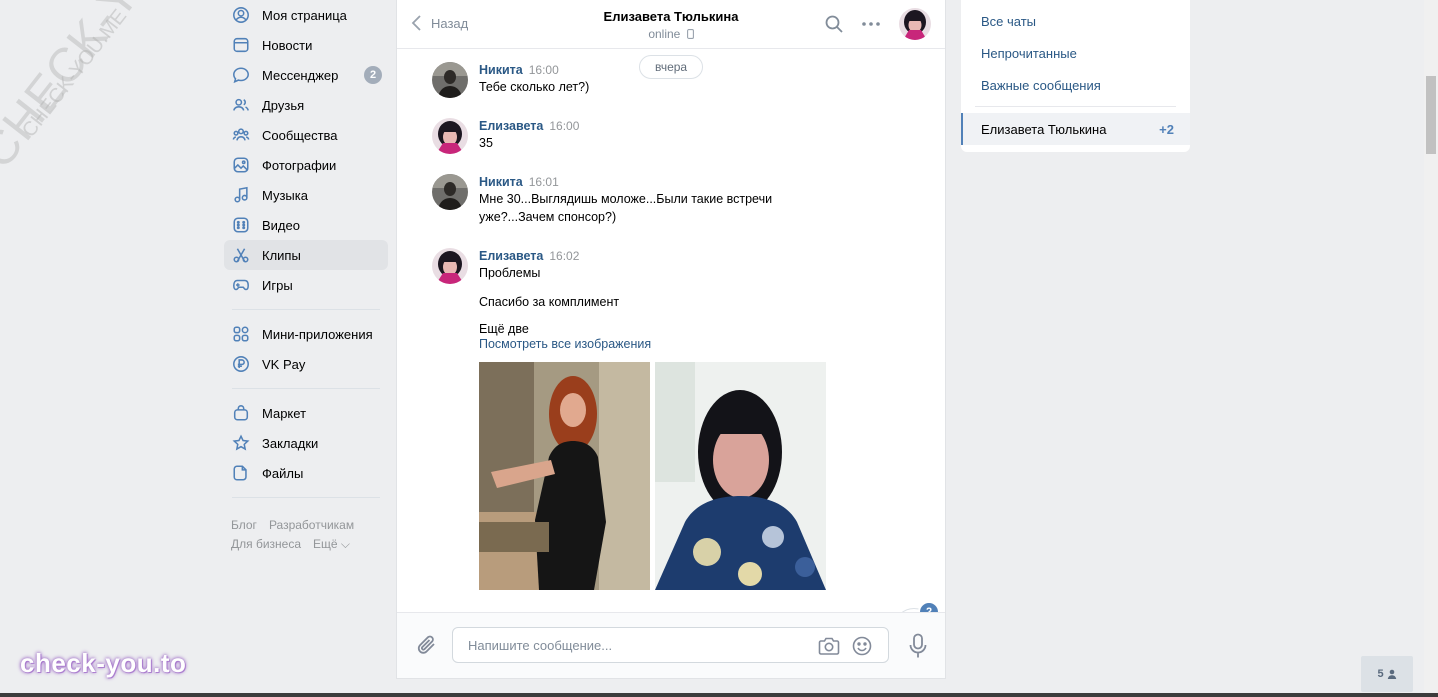 This screenshot has width=1438, height=697. What do you see at coordinates (281, 255) in the screenshot?
I see `nav-item-label: Клипы` at bounding box center [281, 255].